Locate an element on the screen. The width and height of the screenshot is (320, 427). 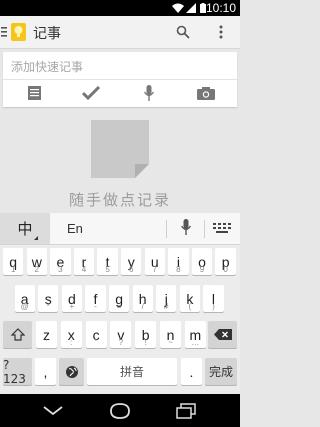
key-l: l) is located at coordinates (213, 298).